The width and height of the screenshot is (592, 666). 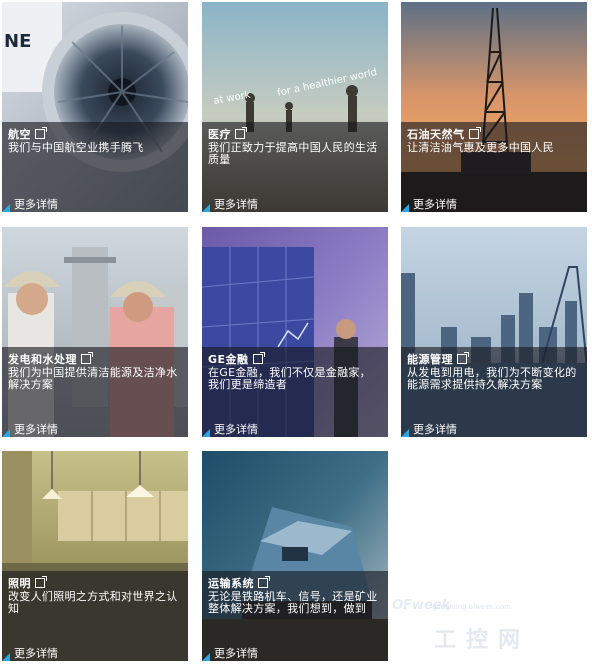 What do you see at coordinates (289, 378) in the screenshot?
I see `tile-description: 在GE金融，我们不仅是金融家，我们更是缔造者` at bounding box center [289, 378].